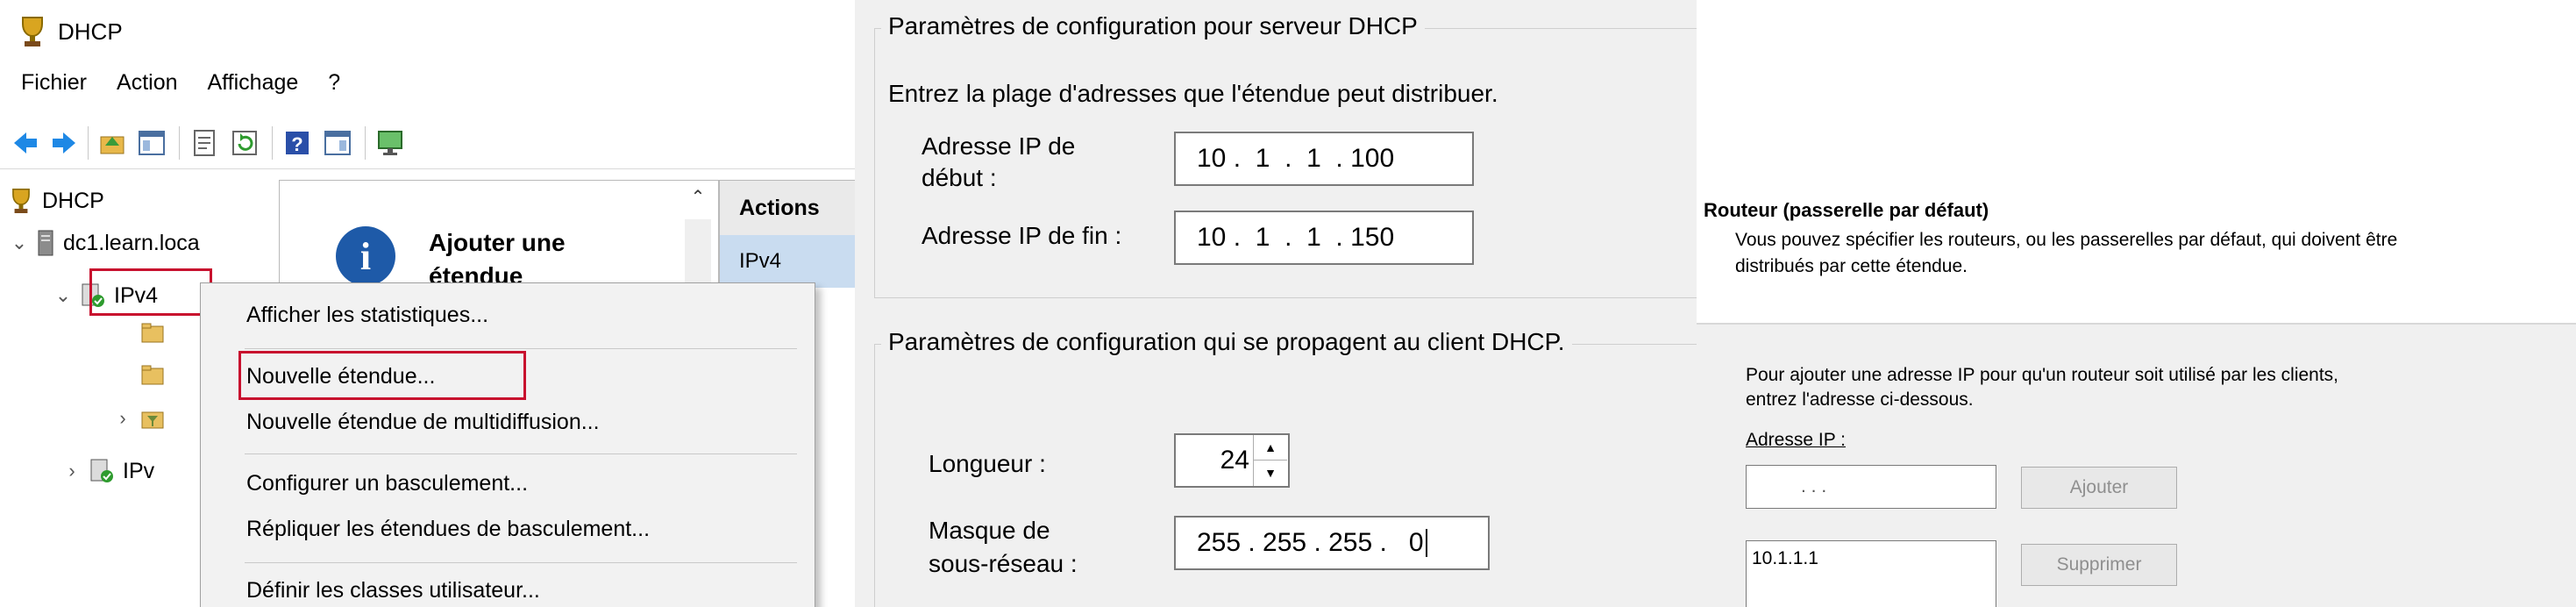 This screenshot has width=2576, height=607. I want to click on scroll-up-icon: ⌃, so click(698, 197).